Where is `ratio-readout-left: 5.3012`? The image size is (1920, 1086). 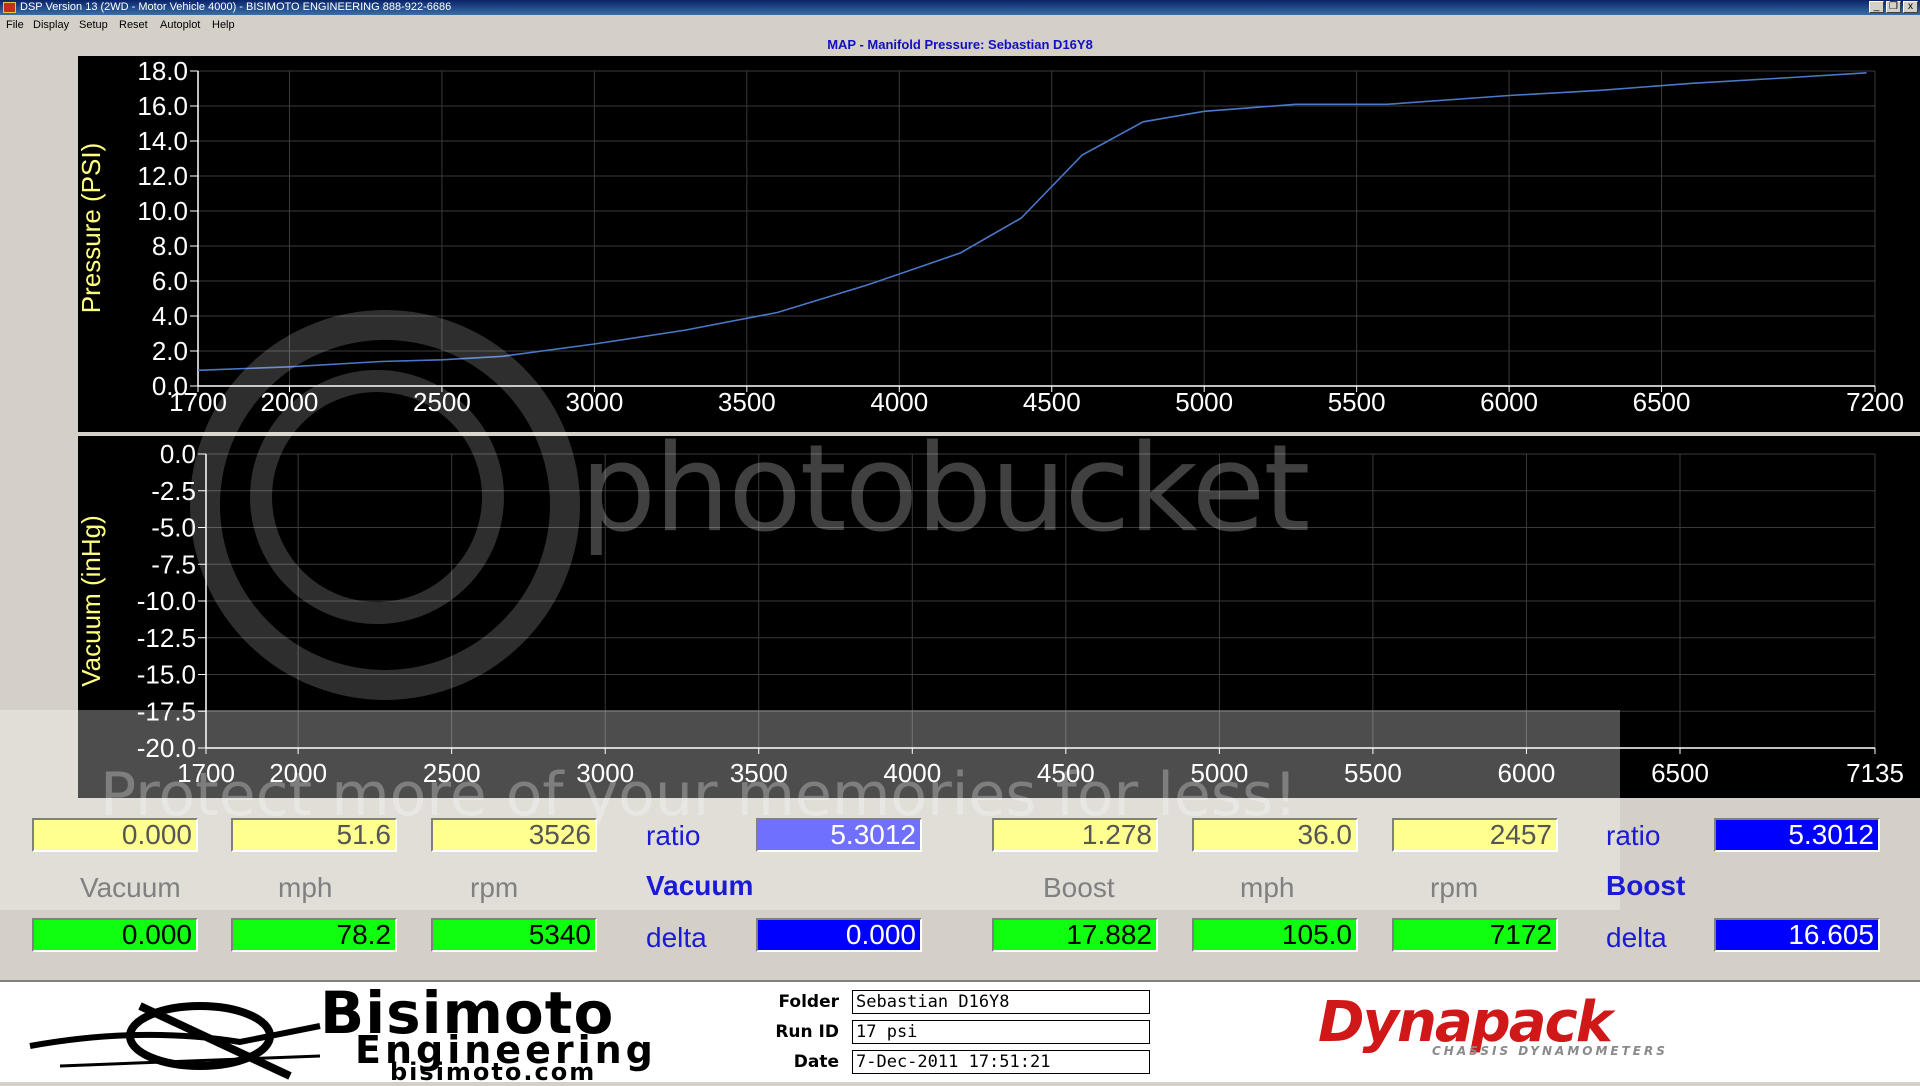 ratio-readout-left: 5.3012 is located at coordinates (839, 835).